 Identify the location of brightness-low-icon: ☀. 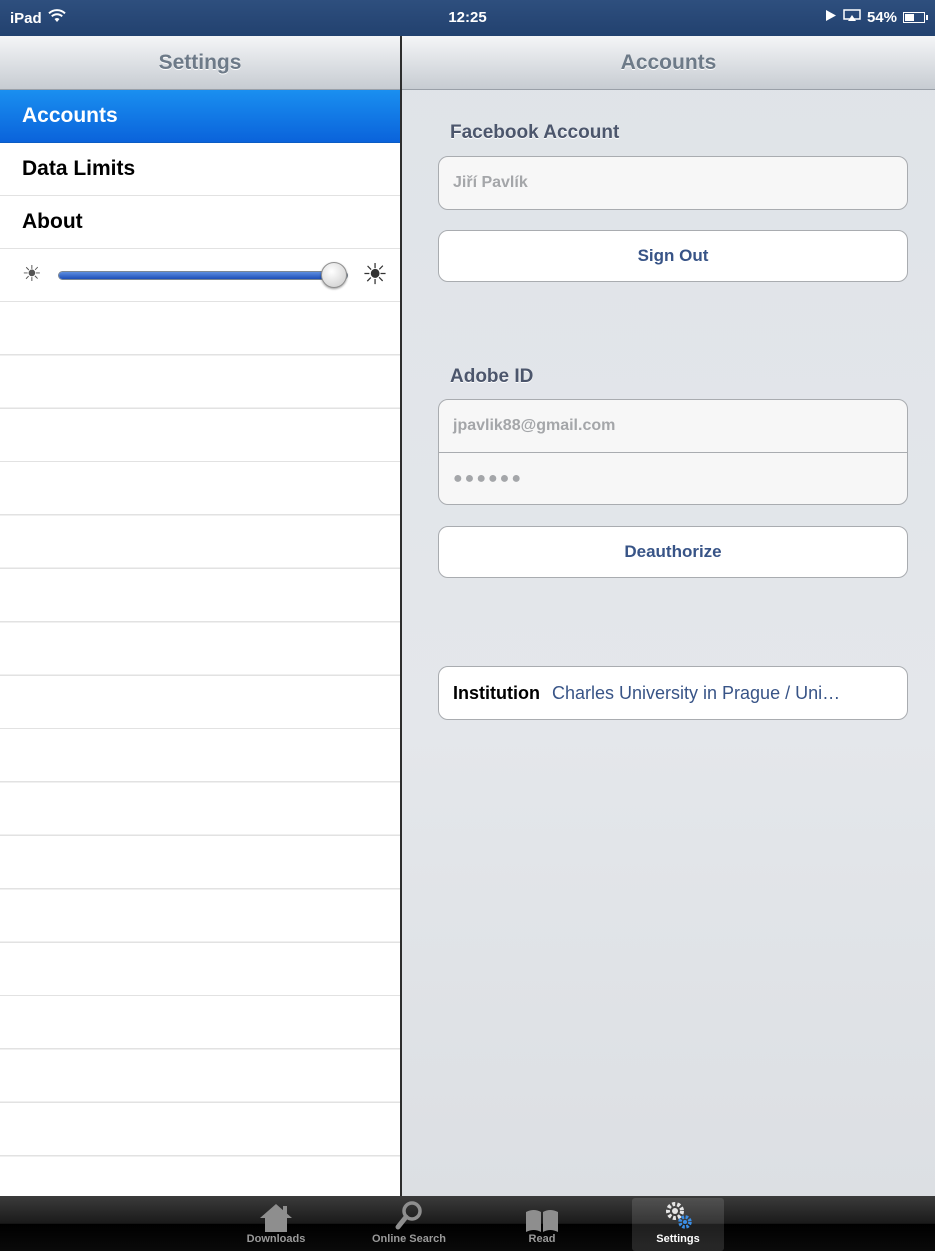
(32, 273).